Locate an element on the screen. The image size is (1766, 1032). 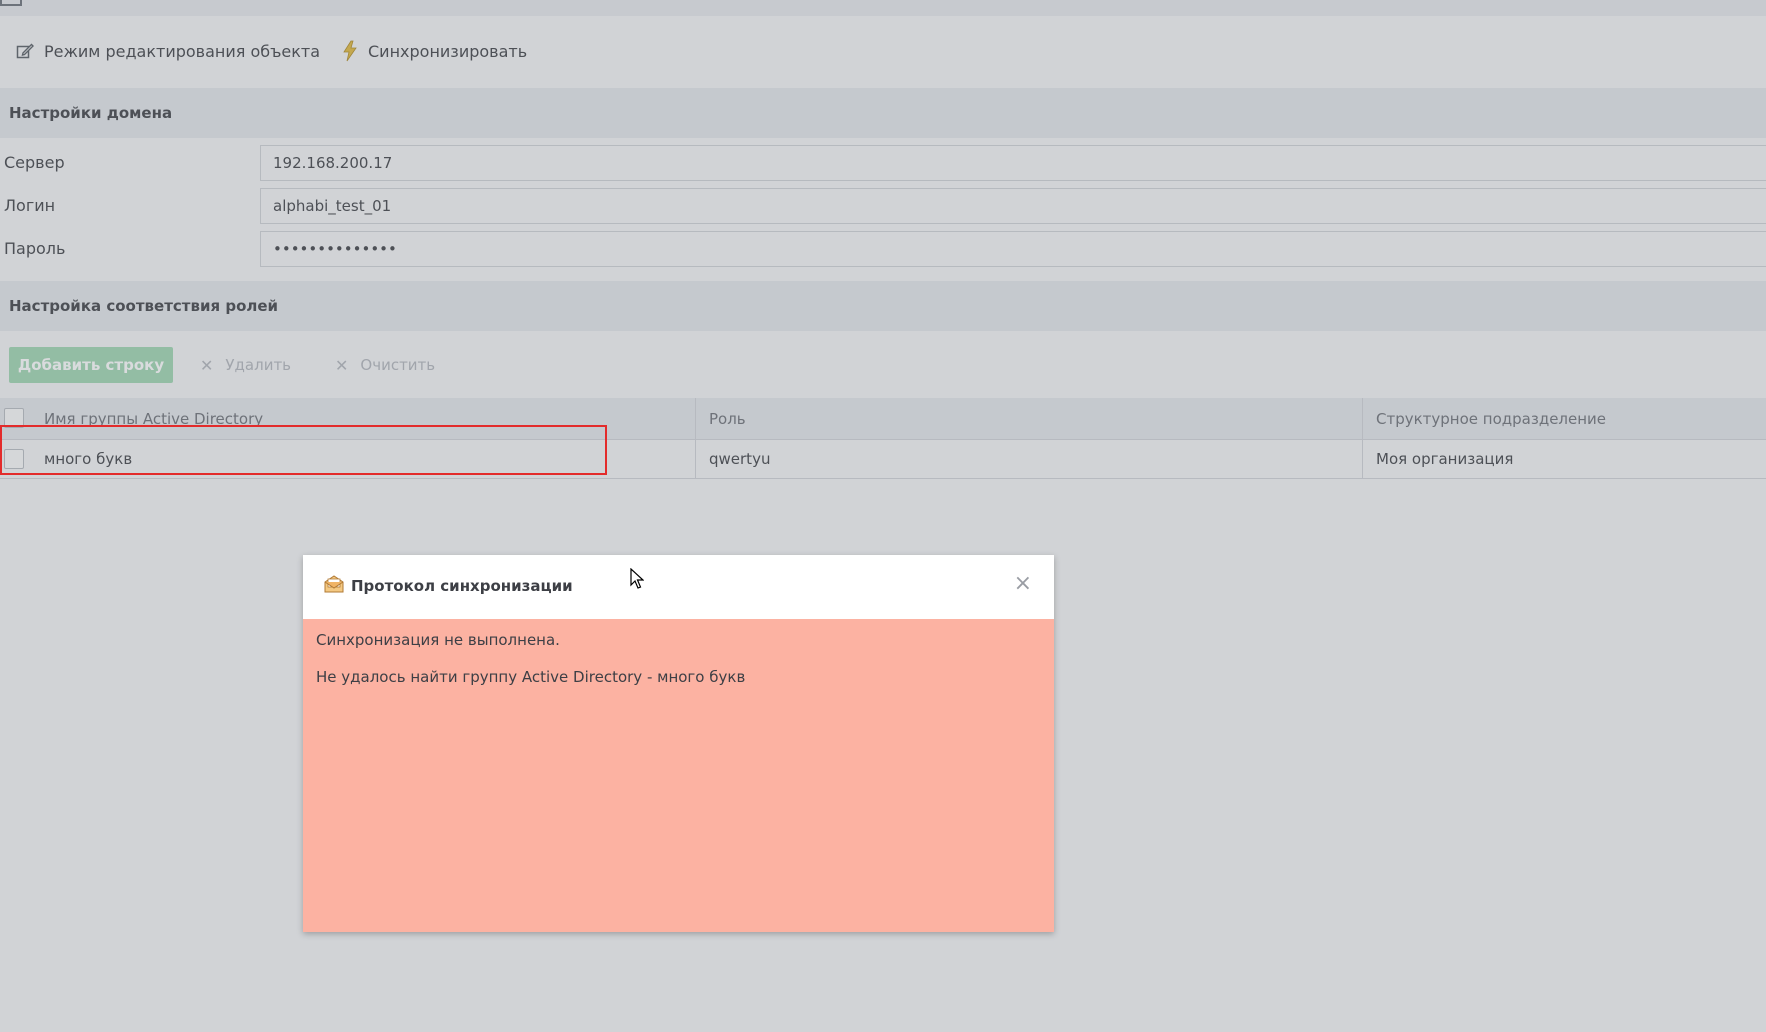
mouse-cursor-icon is located at coordinates (637, 578).